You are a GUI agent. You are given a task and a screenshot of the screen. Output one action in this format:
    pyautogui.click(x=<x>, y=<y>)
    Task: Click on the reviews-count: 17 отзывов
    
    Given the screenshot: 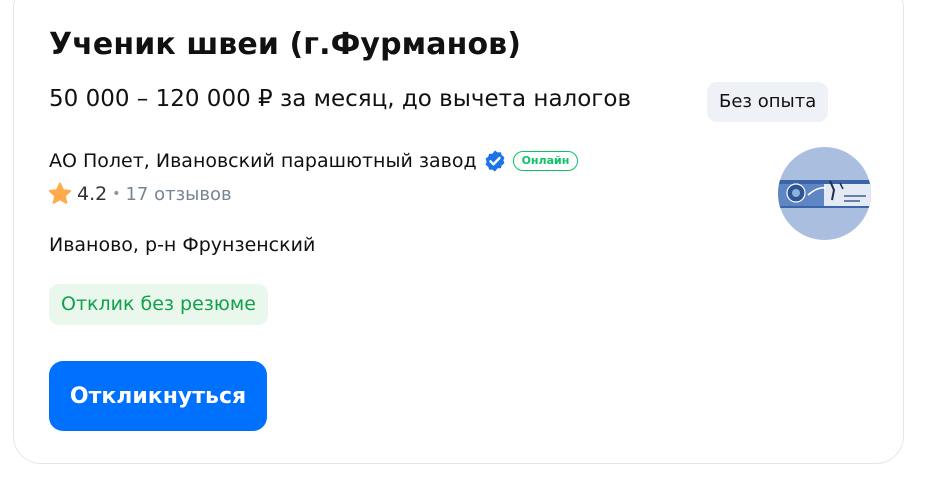 What is the action you would take?
    pyautogui.click(x=178, y=194)
    